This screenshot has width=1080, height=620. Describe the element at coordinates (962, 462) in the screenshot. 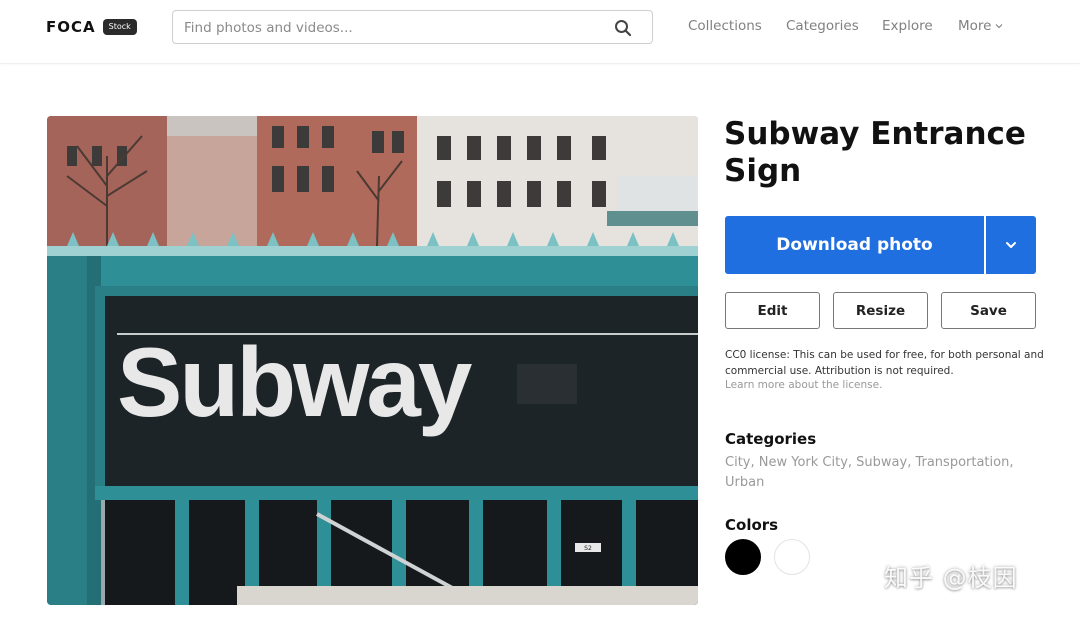

I see `category-link: Transportation` at that location.